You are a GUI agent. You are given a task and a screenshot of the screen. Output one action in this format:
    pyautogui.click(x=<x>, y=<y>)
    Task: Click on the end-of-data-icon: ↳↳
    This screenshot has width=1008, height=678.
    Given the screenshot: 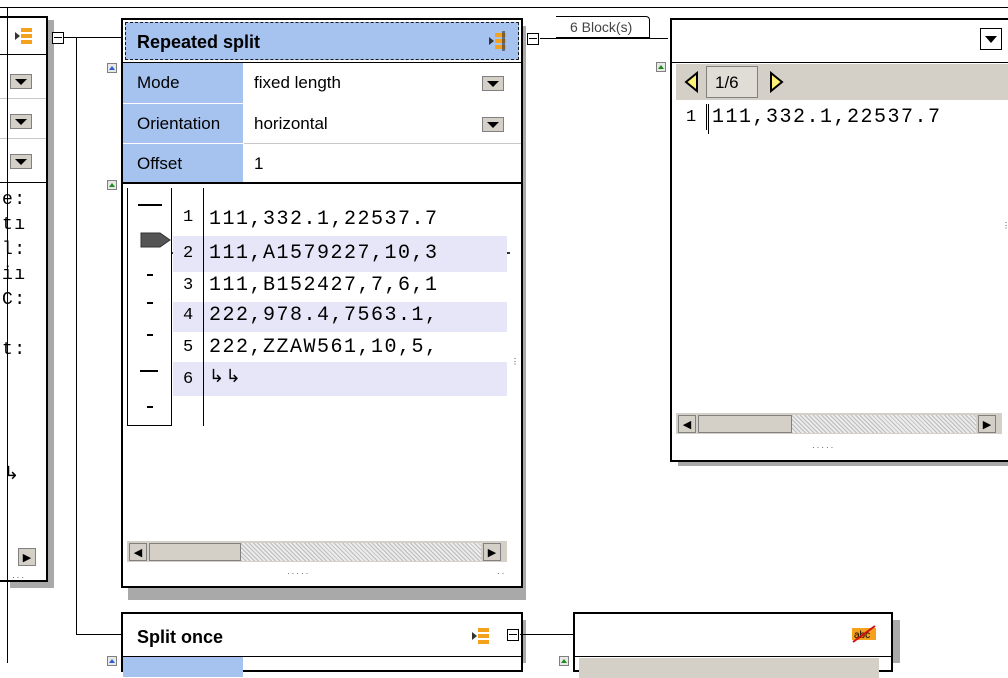 What is the action you would take?
    pyautogui.click(x=226, y=378)
    